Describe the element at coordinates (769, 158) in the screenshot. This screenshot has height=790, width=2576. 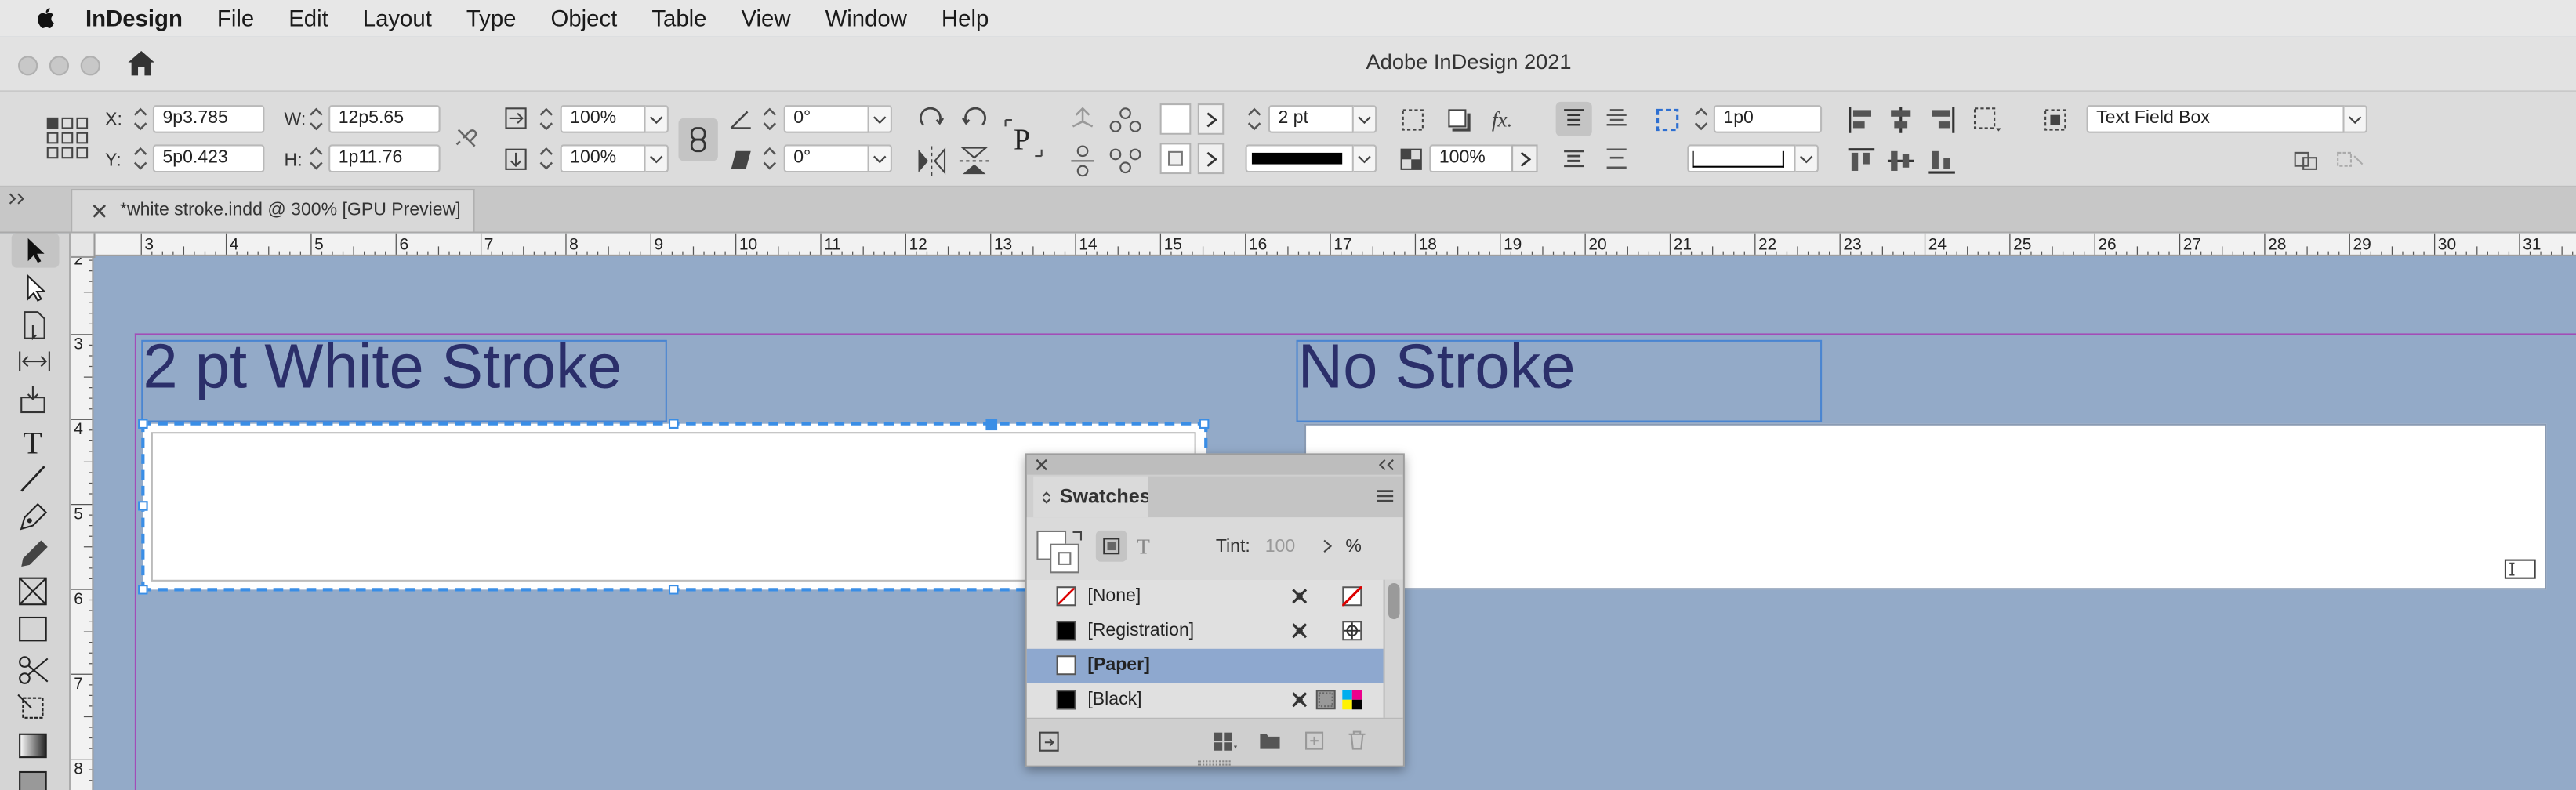
I see `shear-stepper-icon` at that location.